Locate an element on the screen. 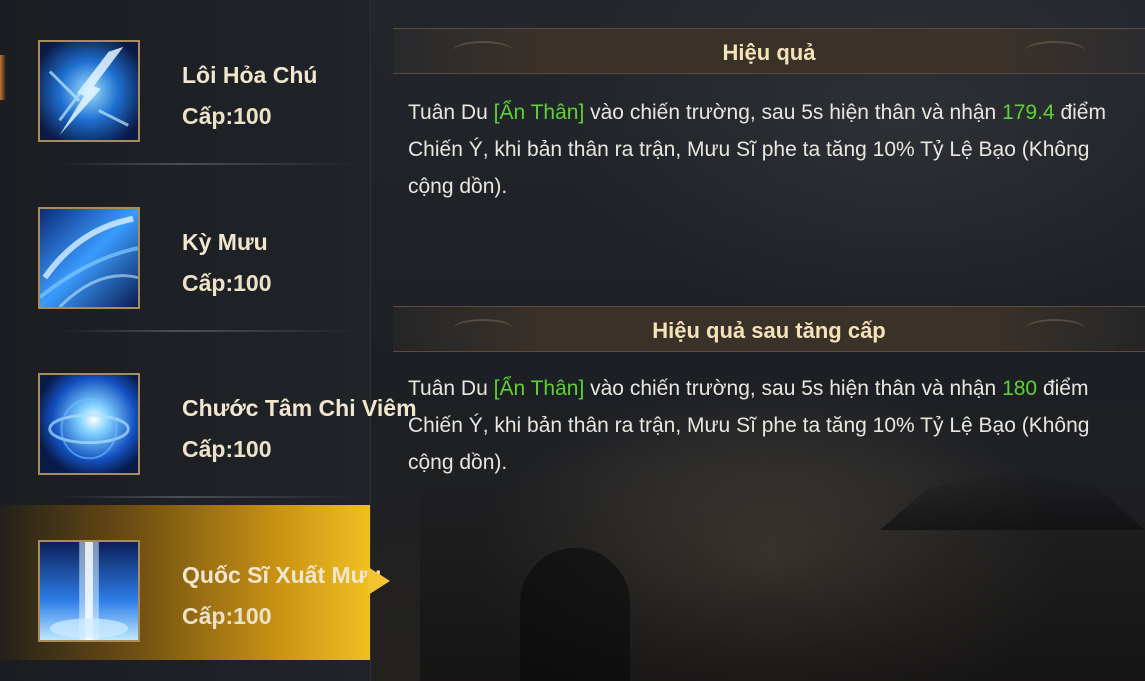 Image resolution: width=1145 pixels, height=681 pixels. effect-title: Hiệu quả is located at coordinates (769, 52).